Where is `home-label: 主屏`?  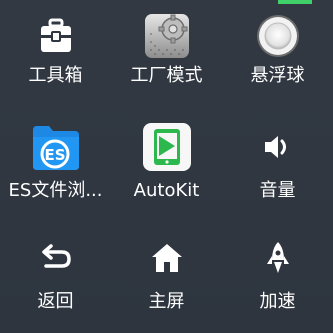 home-label: 主屏 is located at coordinates (166, 301).